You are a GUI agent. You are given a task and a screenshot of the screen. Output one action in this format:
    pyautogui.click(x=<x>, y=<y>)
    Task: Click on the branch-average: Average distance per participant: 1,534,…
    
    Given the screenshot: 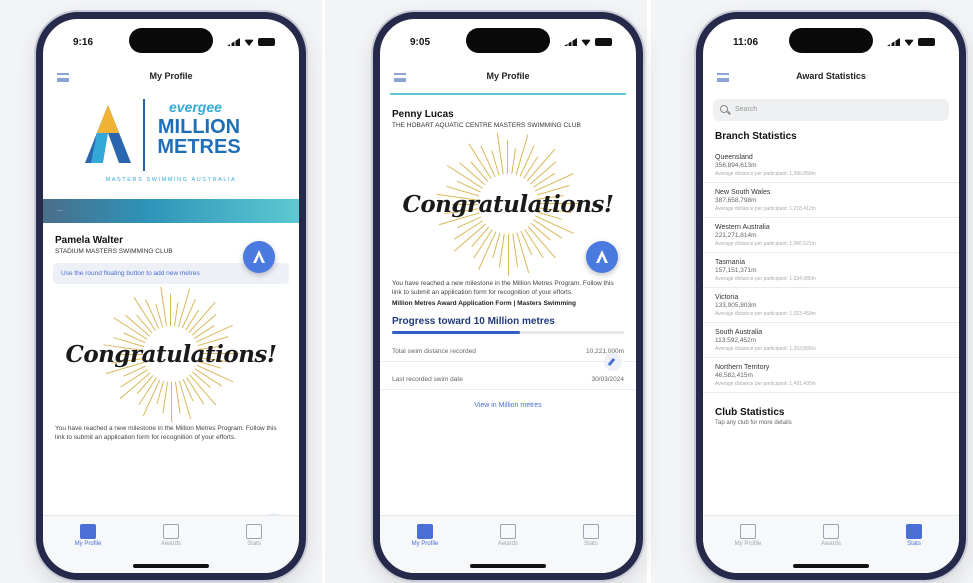 What is the action you would take?
    pyautogui.click(x=765, y=279)
    